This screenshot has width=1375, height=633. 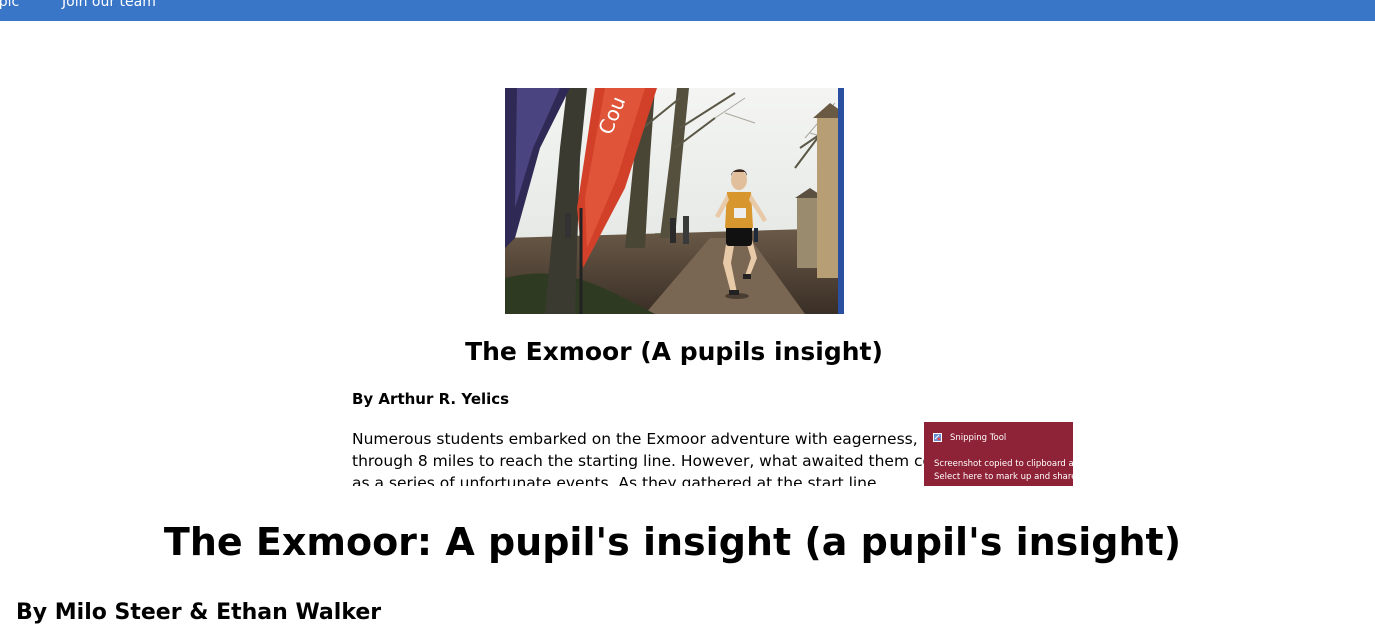 I want to click on toast-app-name: Snipping Tool, so click(x=978, y=438).